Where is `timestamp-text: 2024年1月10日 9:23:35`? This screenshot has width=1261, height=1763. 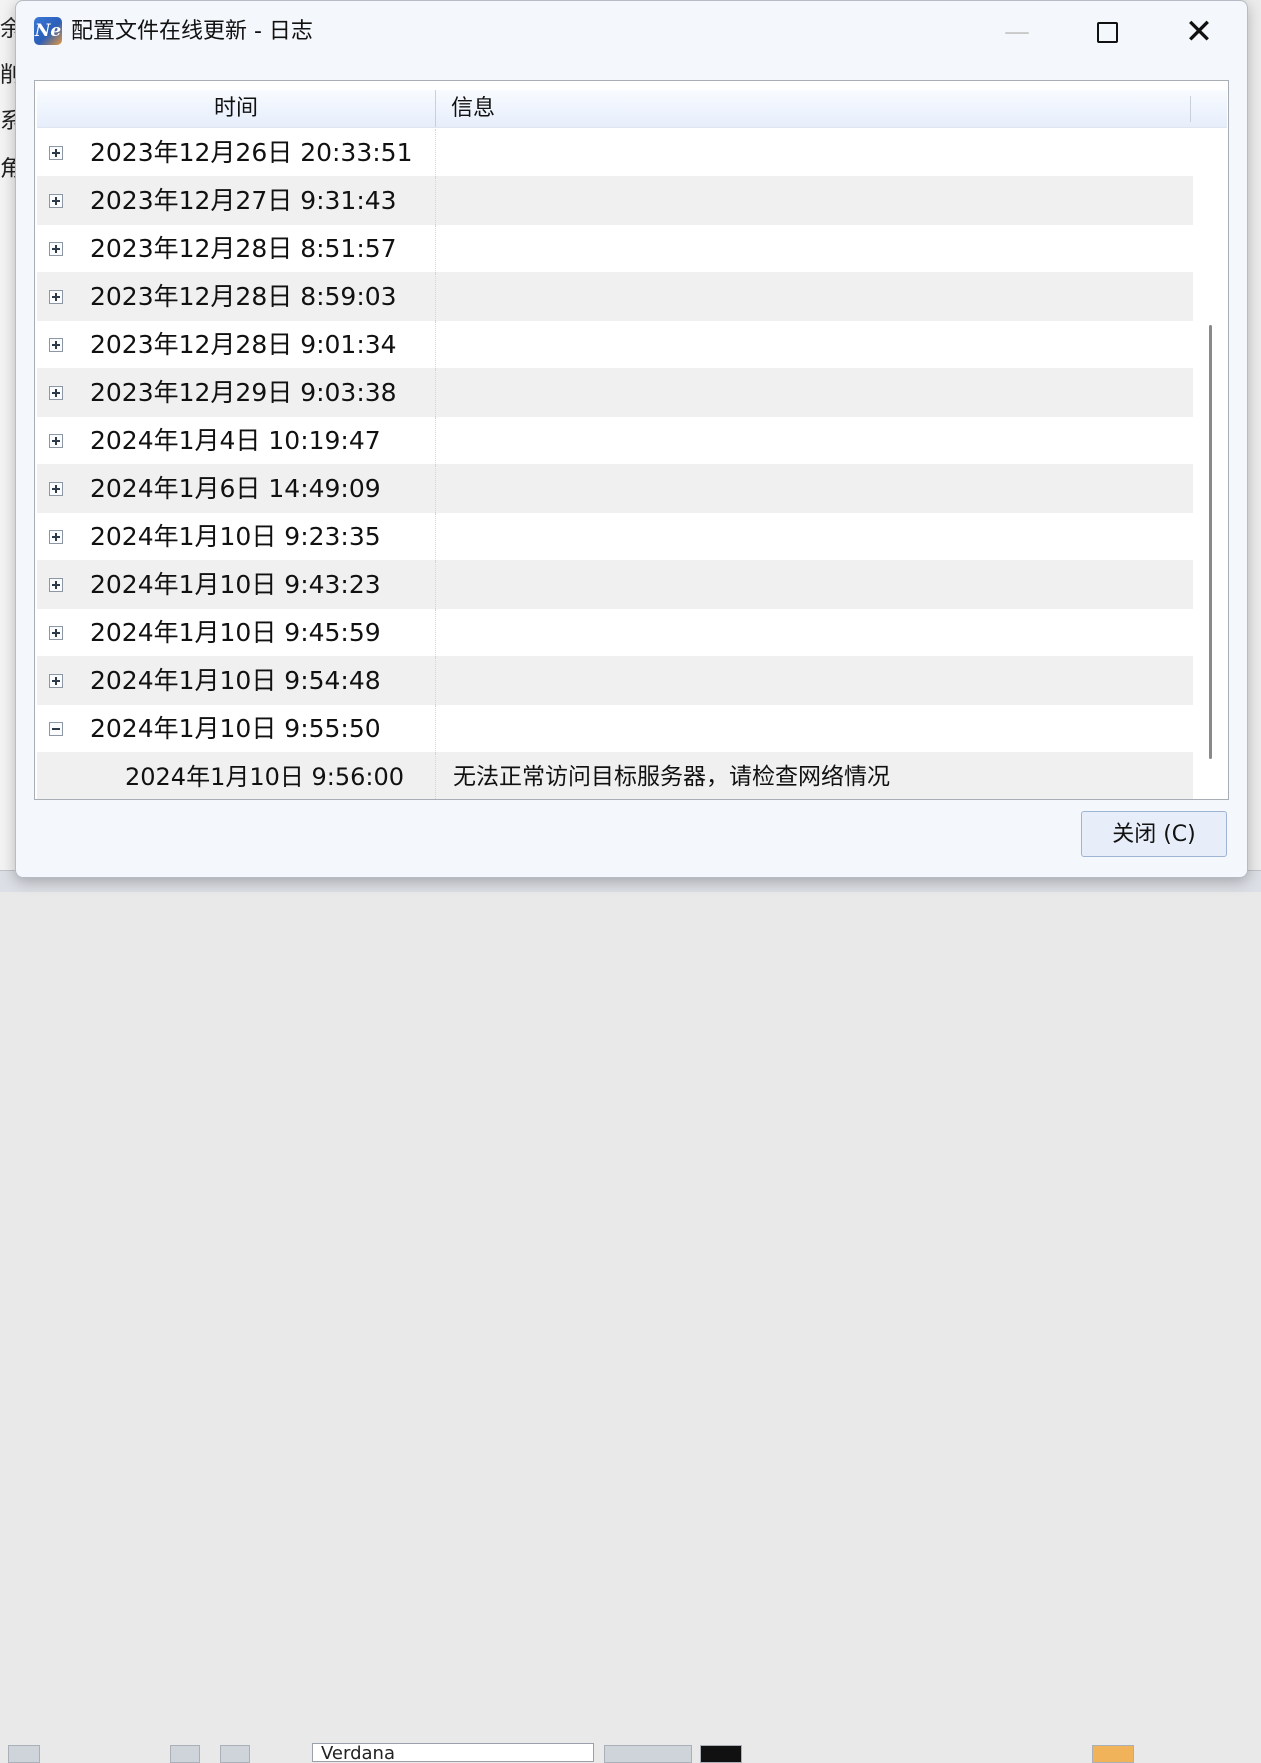
timestamp-text: 2024年1月10日 9:23:35 is located at coordinates (235, 536).